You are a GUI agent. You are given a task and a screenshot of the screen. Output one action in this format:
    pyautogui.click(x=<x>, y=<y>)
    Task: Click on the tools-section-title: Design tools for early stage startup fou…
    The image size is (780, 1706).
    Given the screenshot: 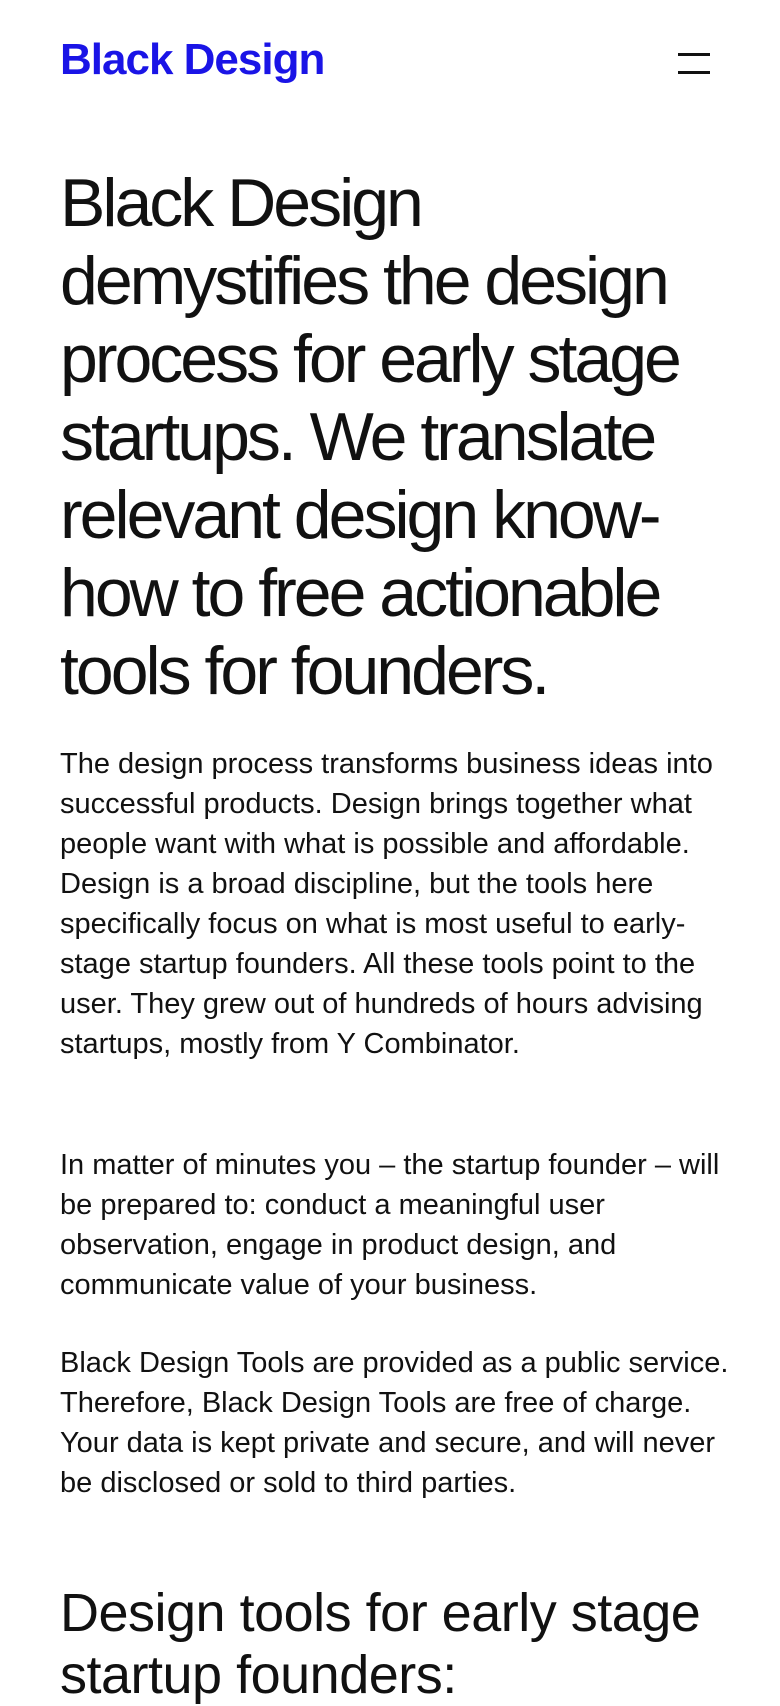 What is the action you would take?
    pyautogui.click(x=380, y=1644)
    